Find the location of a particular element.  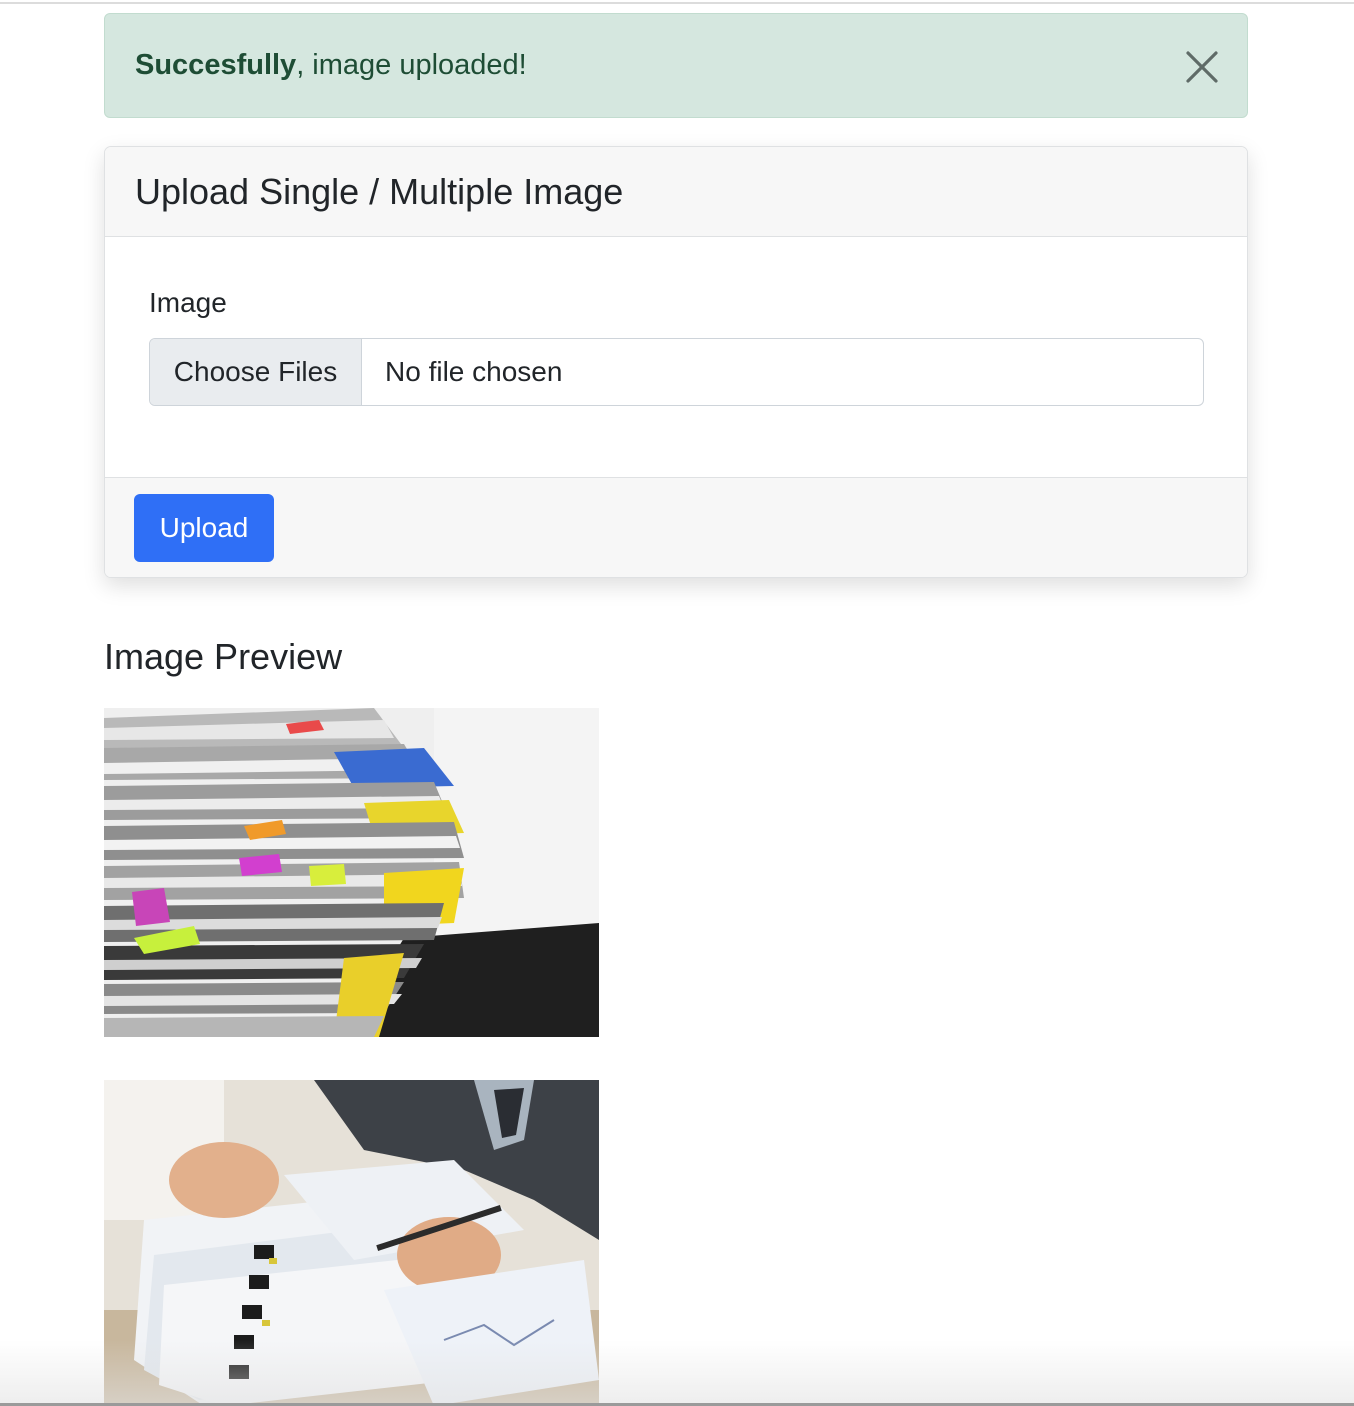

preview-image-stacked-files is located at coordinates (351, 872).